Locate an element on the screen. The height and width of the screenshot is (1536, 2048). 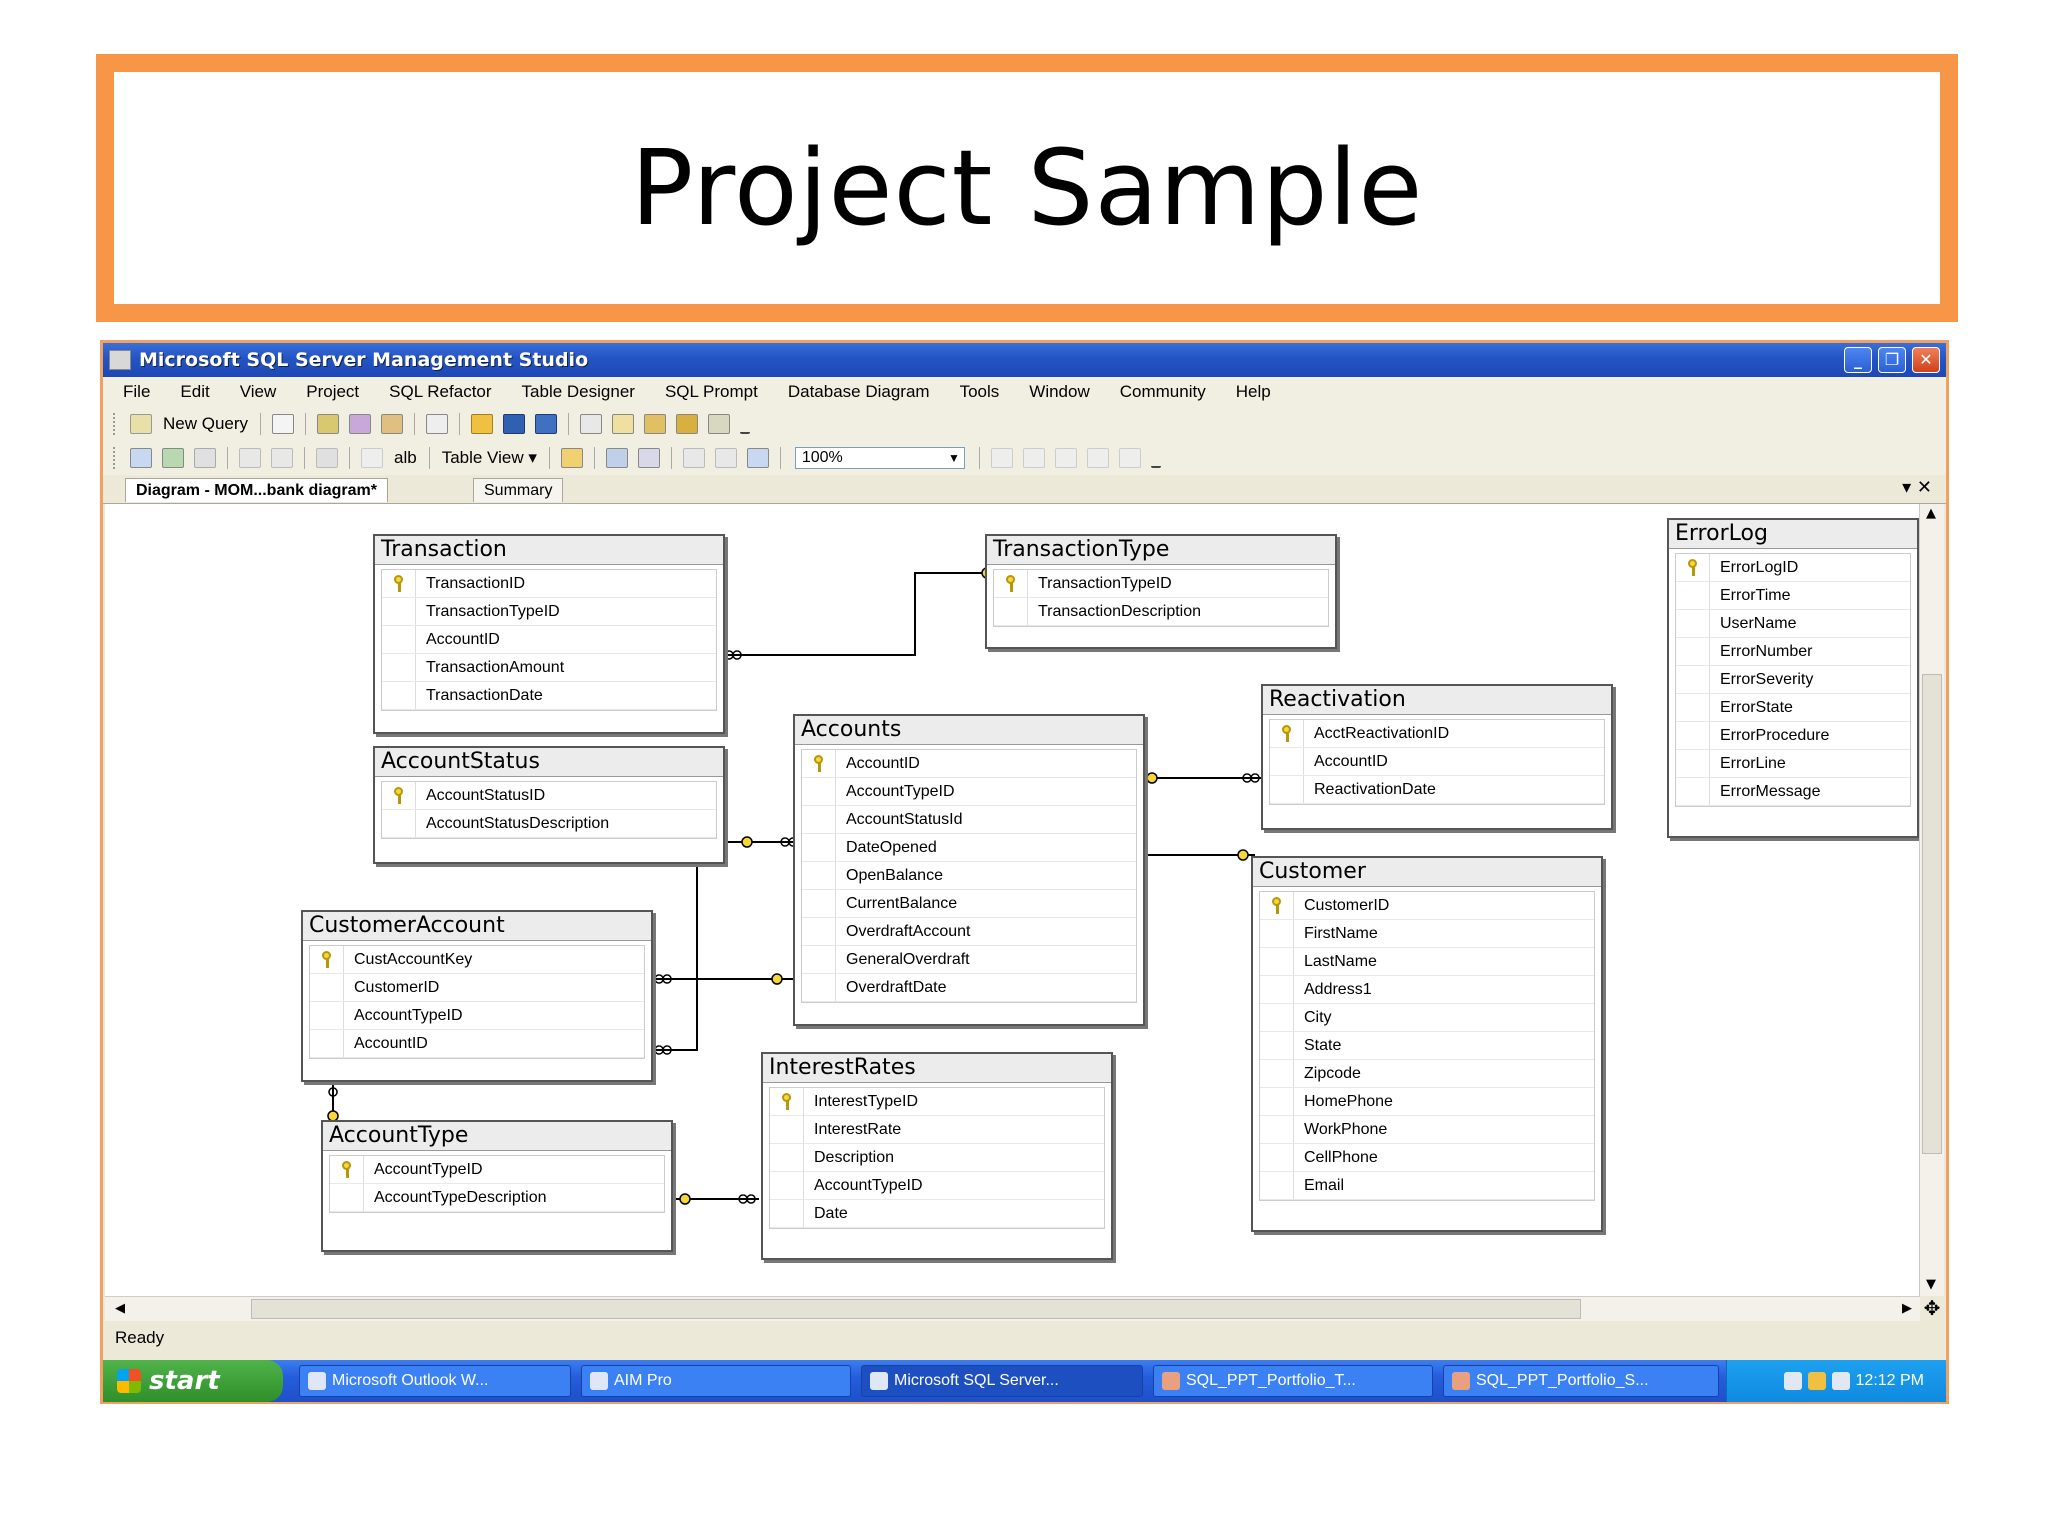
menu-table-designer: Table Designer is located at coordinates (578, 392).